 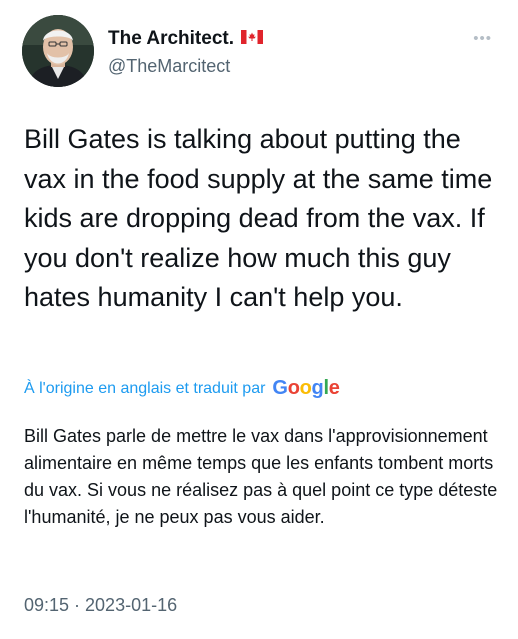 I want to click on author-info: The Architect. @TheMarcitect, so click(x=185, y=52).